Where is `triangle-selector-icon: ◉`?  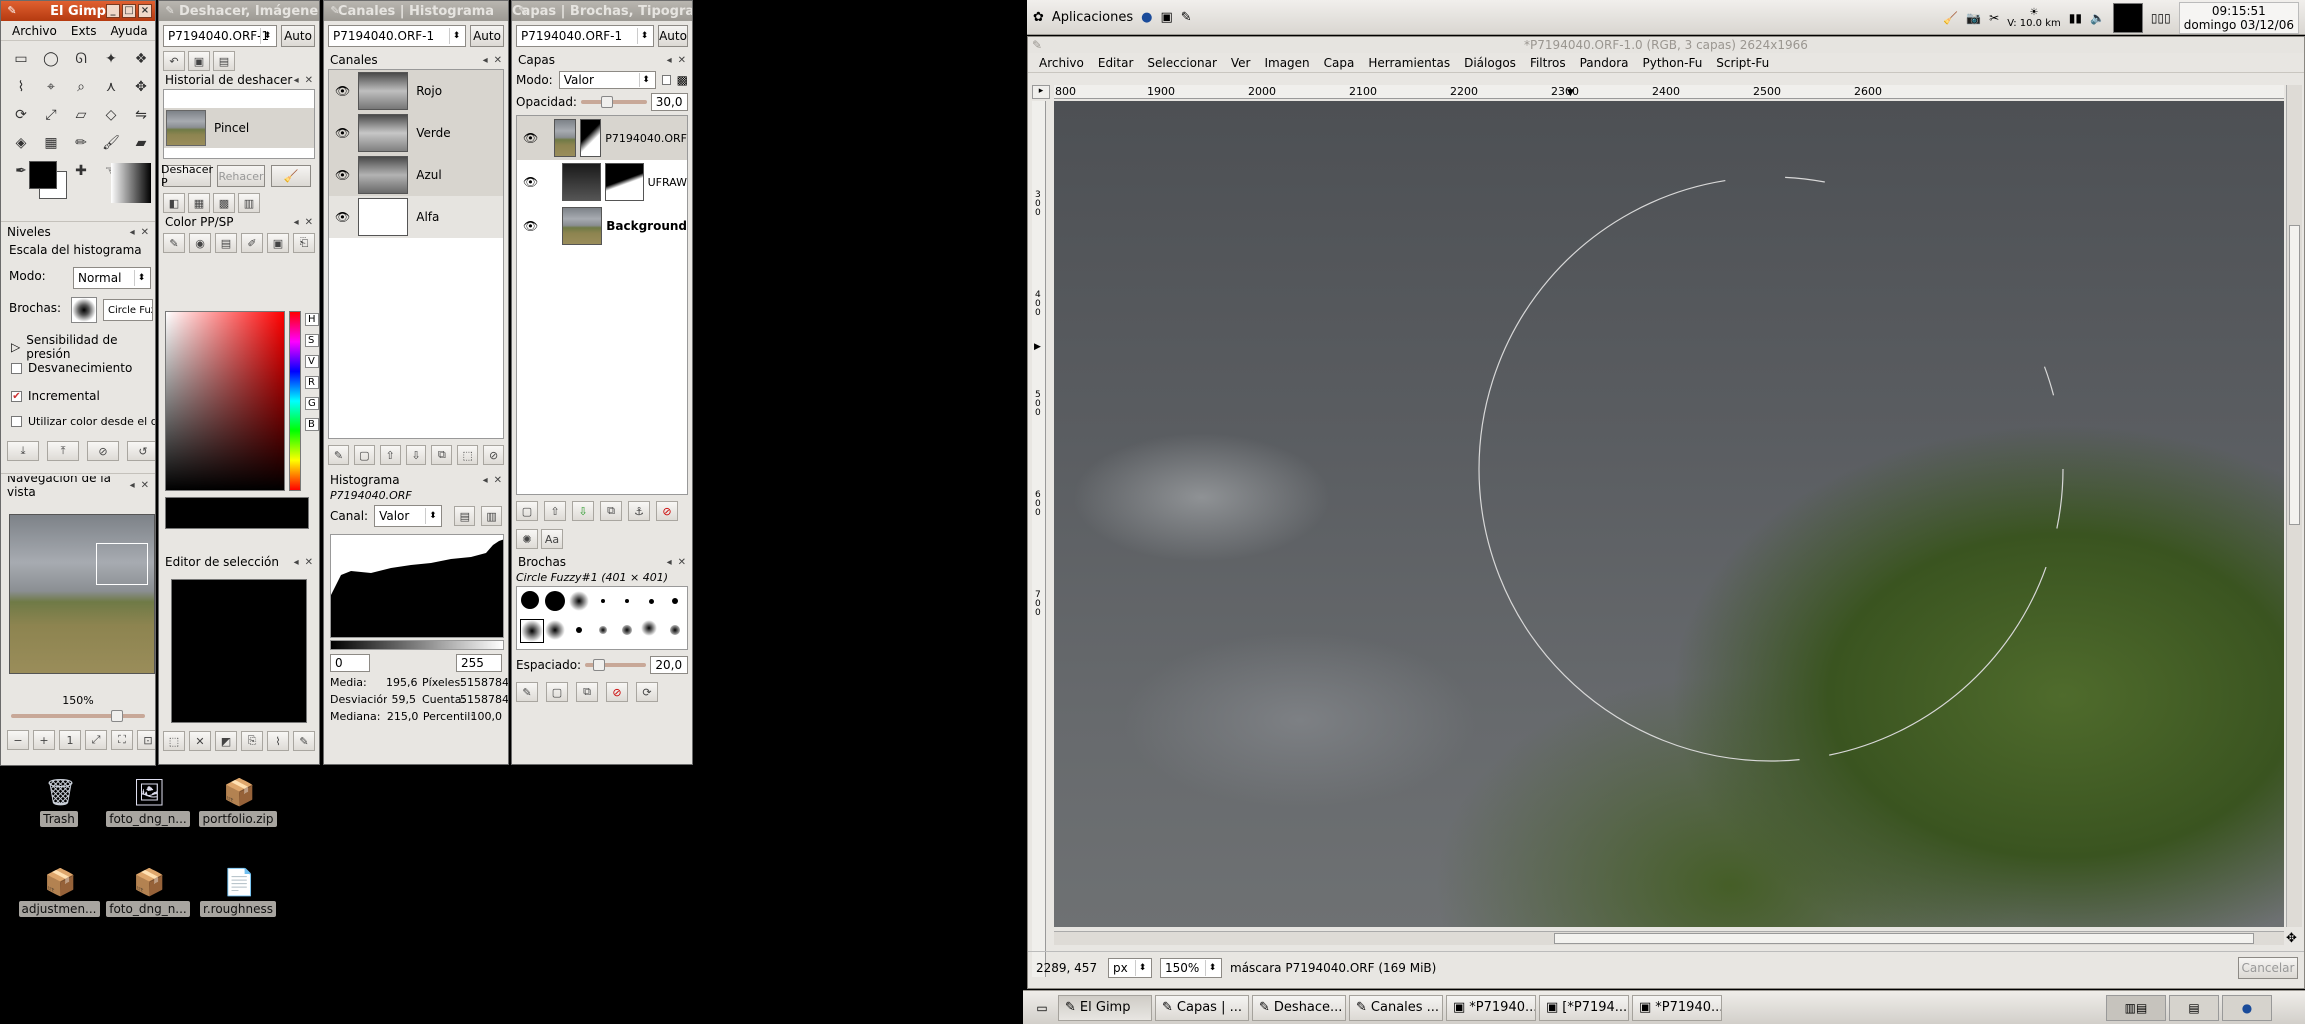
triangle-selector-icon: ◉ is located at coordinates (200, 243).